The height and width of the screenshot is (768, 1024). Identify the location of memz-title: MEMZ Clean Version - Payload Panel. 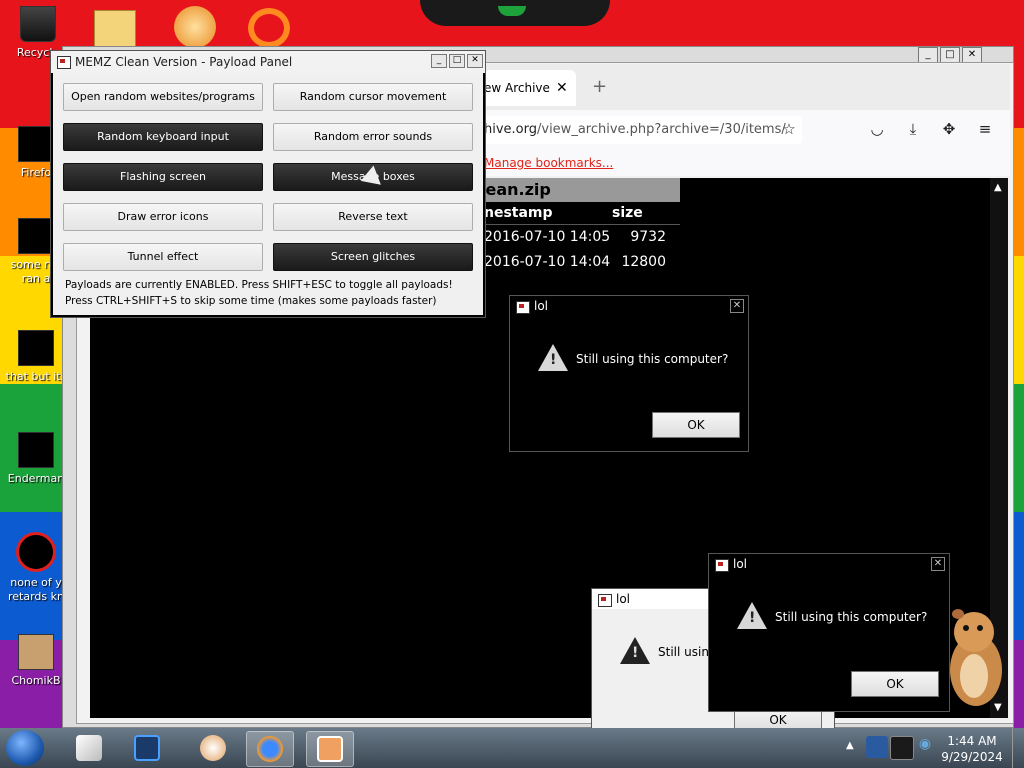
(184, 62).